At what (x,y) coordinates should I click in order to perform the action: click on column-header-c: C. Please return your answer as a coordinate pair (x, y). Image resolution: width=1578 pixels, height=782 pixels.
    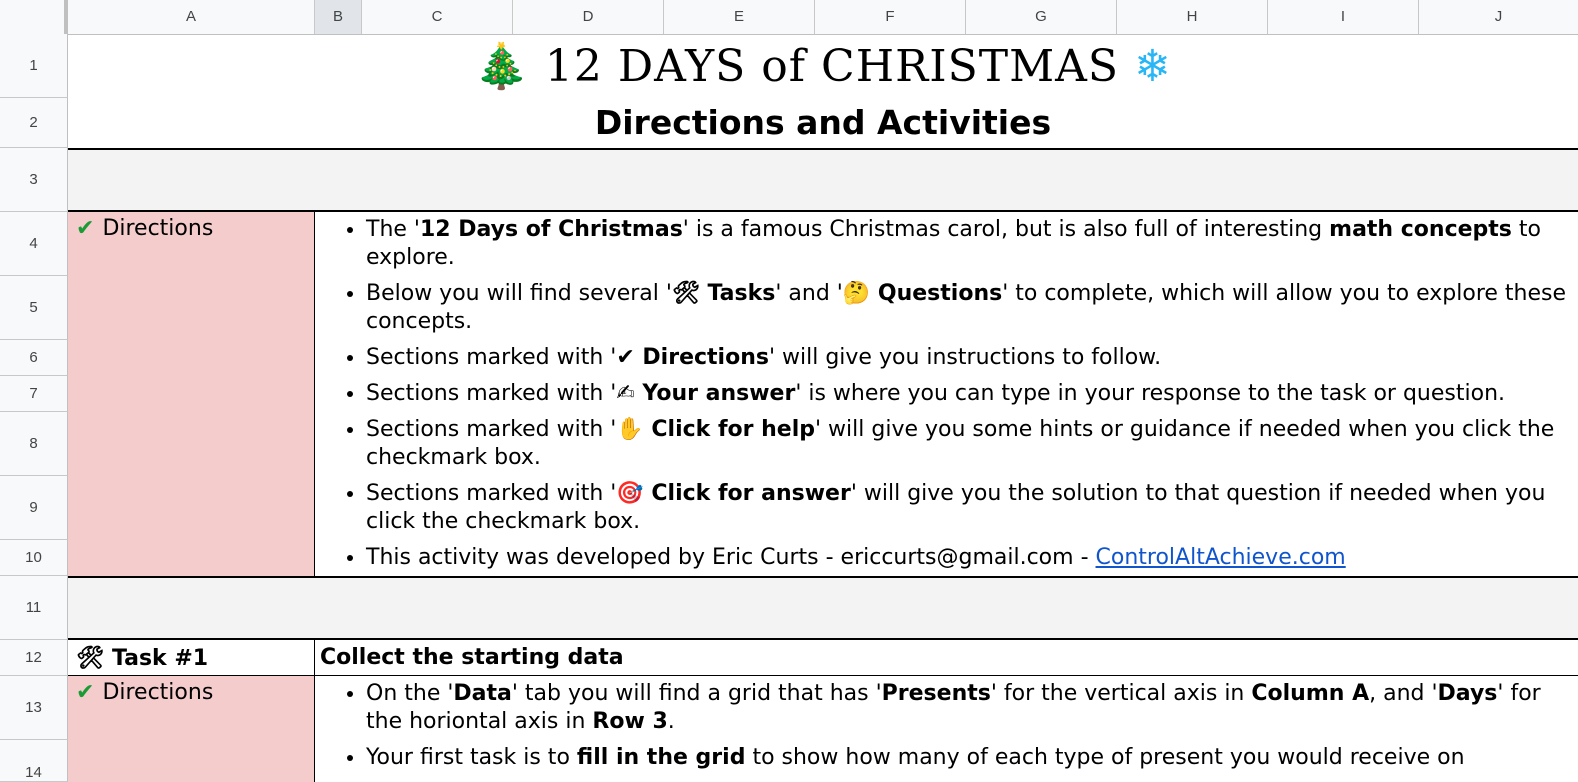
    Looking at the image, I should click on (437, 17).